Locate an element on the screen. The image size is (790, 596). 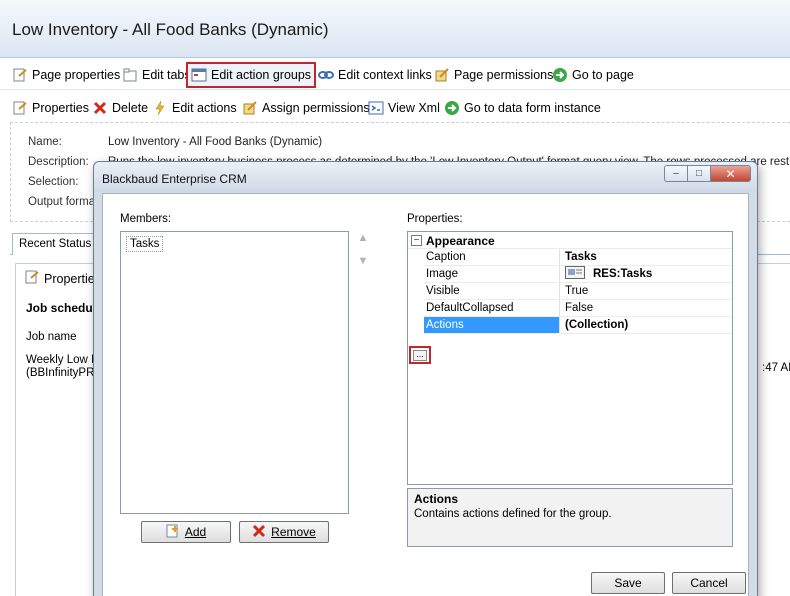
delete-x-icon is located at coordinates (100, 108).